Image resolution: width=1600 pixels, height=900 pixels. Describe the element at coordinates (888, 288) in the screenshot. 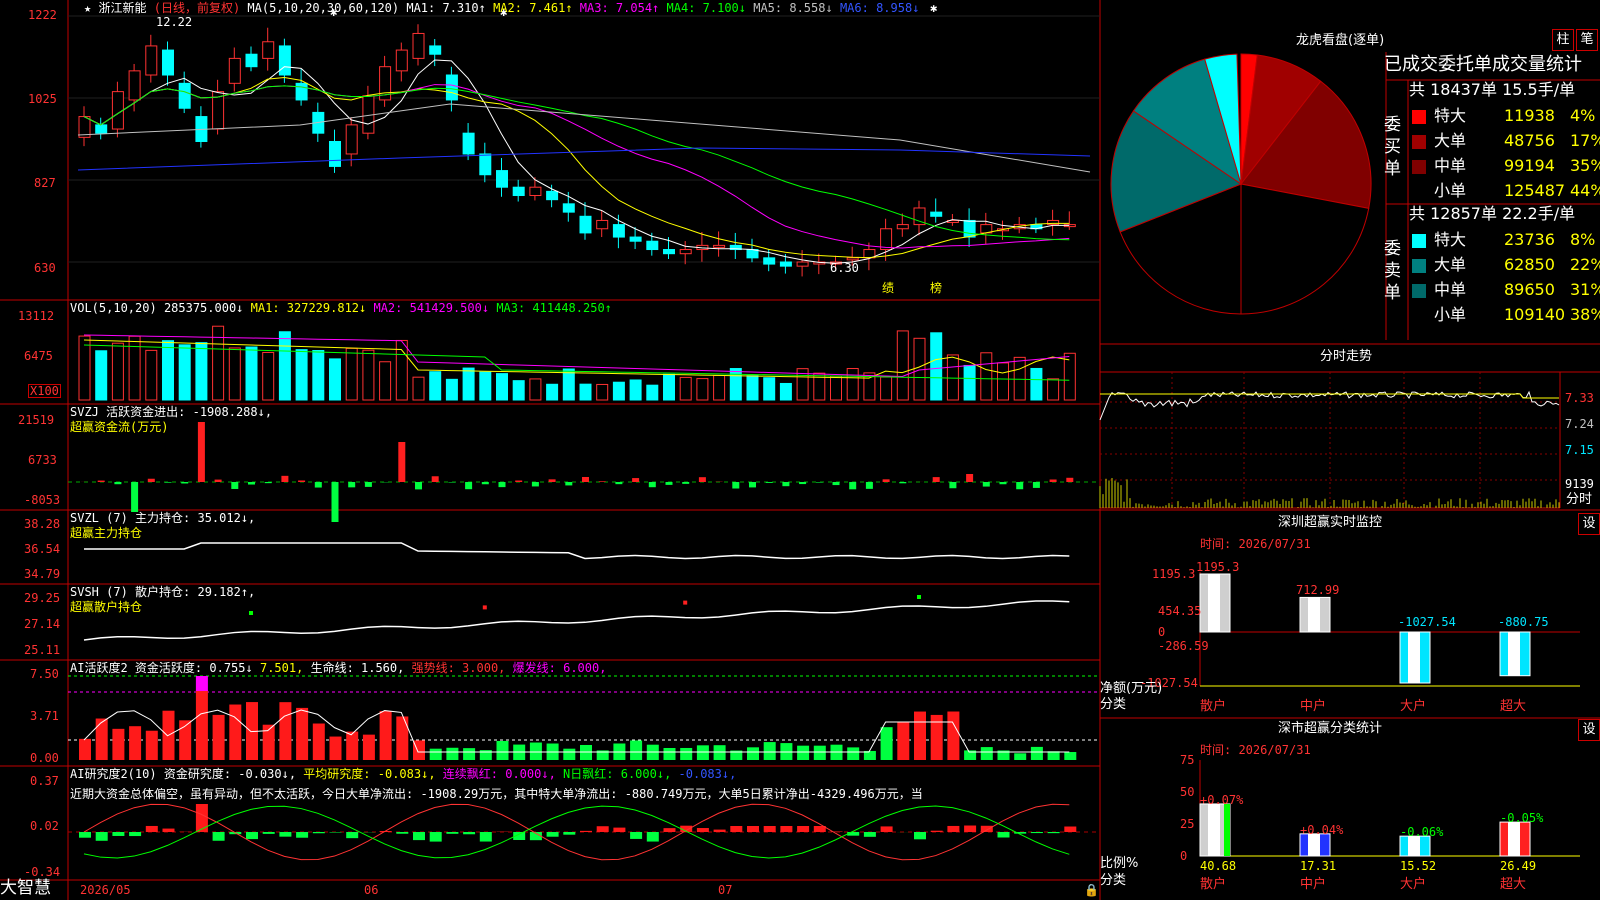

I see `event-marker-1: 绩` at that location.